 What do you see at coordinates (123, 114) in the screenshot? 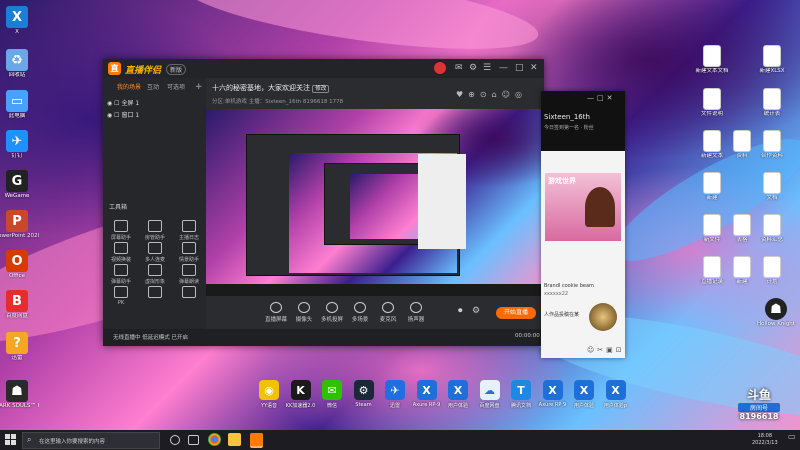
I see `scene-item: ◉ ☐ 窗口 1` at bounding box center [123, 114].